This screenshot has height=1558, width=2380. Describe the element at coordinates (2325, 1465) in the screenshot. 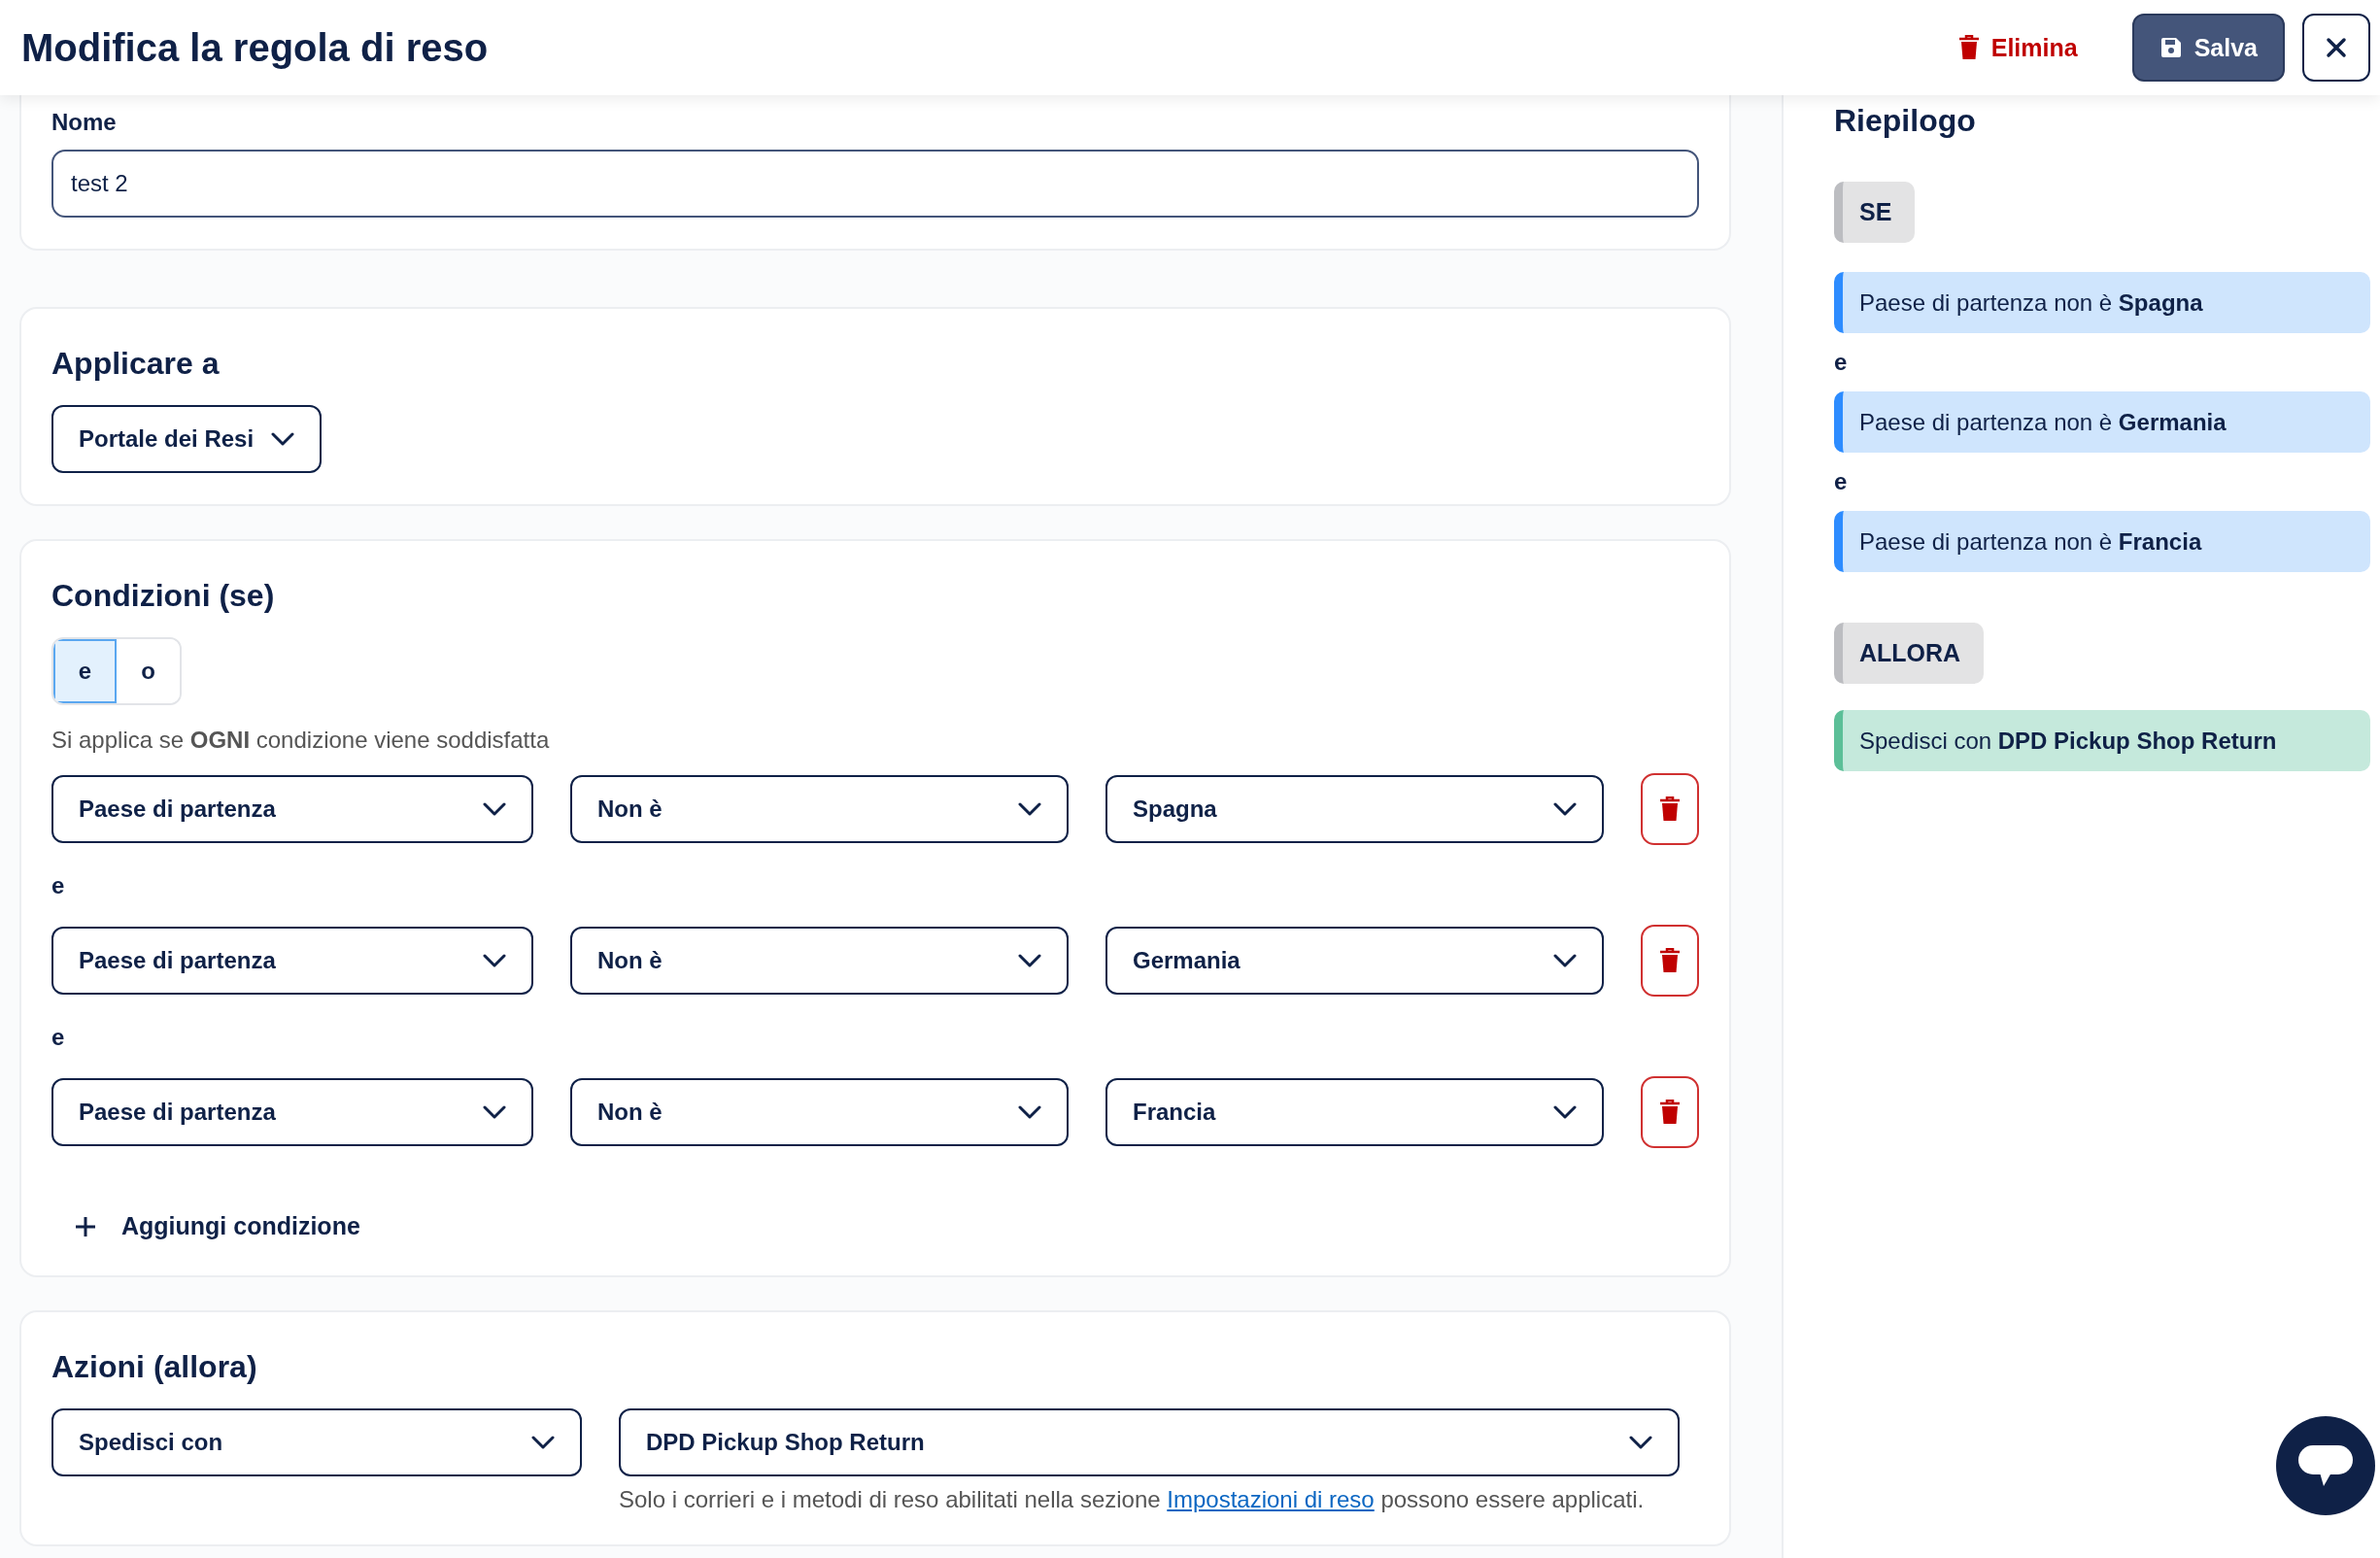

I see `speech-bubble-icon` at that location.